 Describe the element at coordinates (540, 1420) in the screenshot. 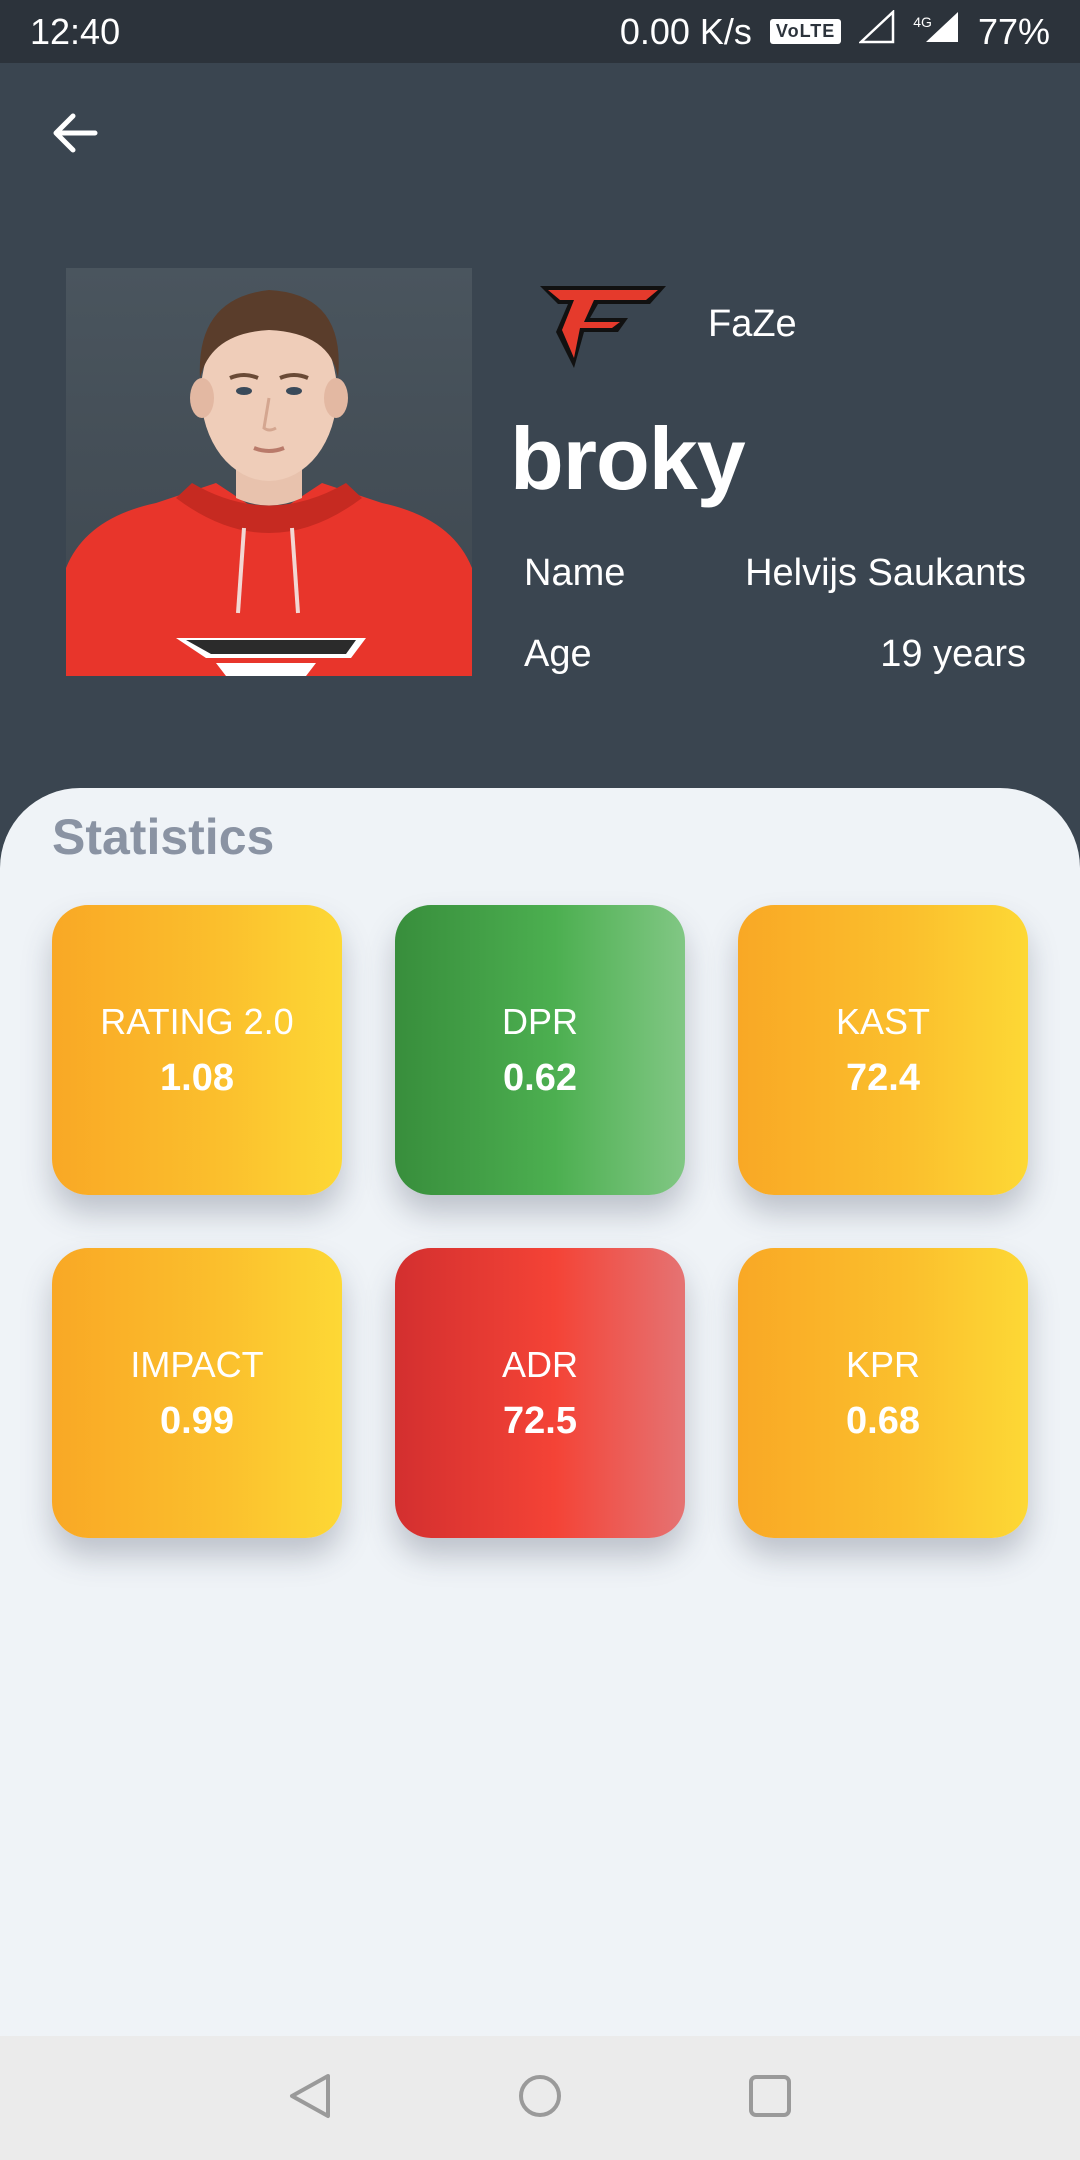

I see `stat-value: 72.5` at that location.